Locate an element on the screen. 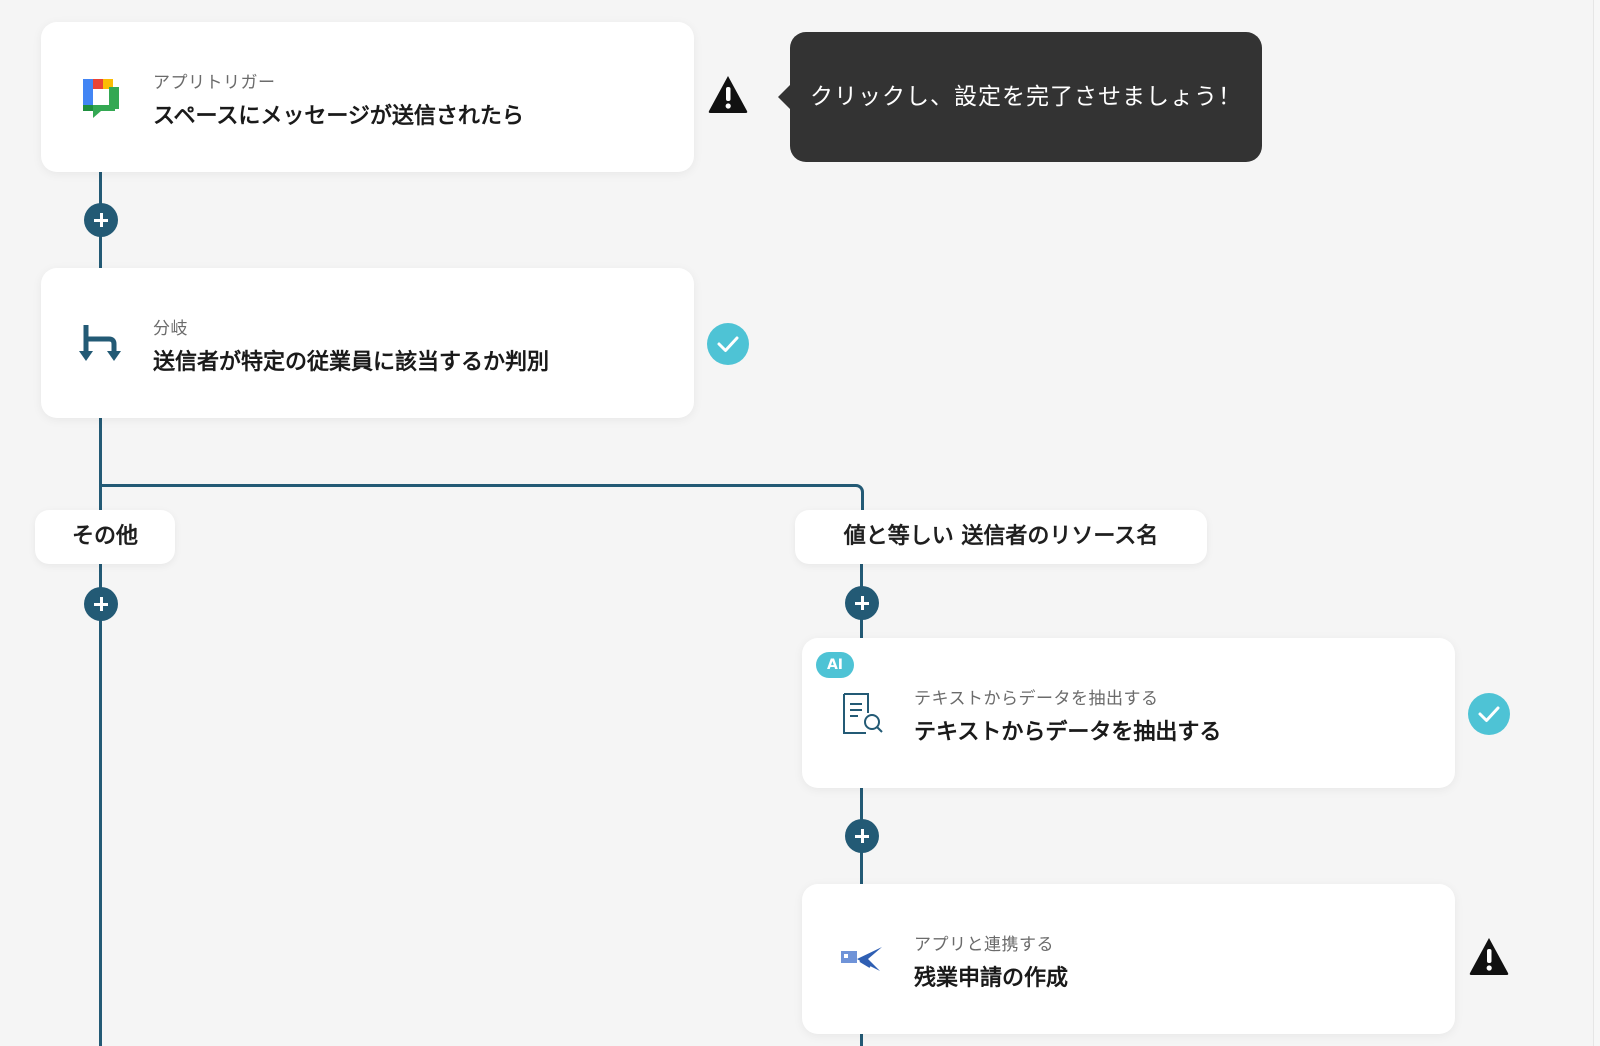  branch-label-match: 値と等しい 送信者のリソース名 is located at coordinates (1001, 537).